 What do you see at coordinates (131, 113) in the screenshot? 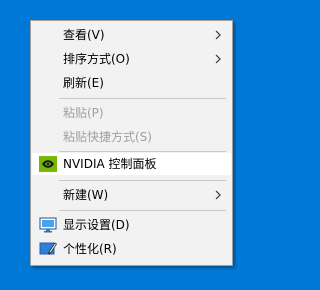
I see `menu-item-paste: 粘贴(P)` at bounding box center [131, 113].